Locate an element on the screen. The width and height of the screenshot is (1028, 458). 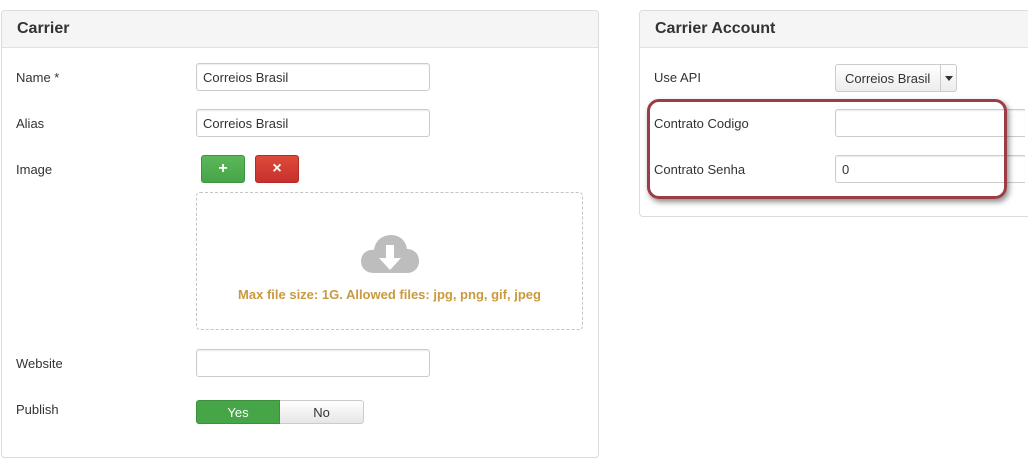
publish-yes-button: Yes is located at coordinates (238, 412).